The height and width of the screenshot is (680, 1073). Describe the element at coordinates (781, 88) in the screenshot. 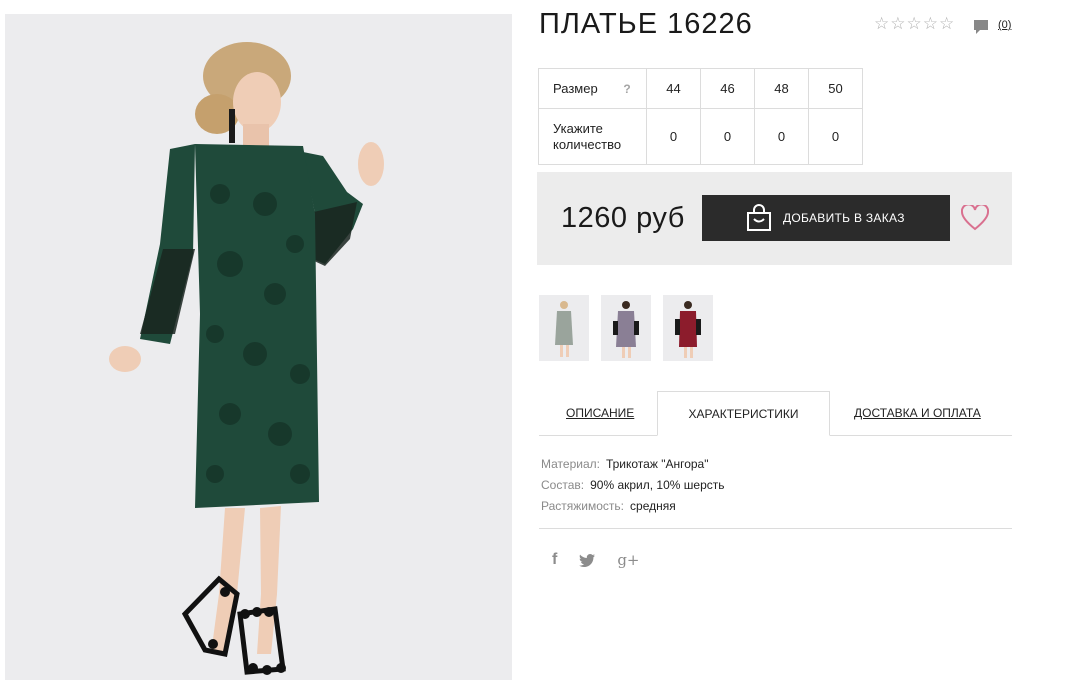

I see `size-option: 48` at that location.